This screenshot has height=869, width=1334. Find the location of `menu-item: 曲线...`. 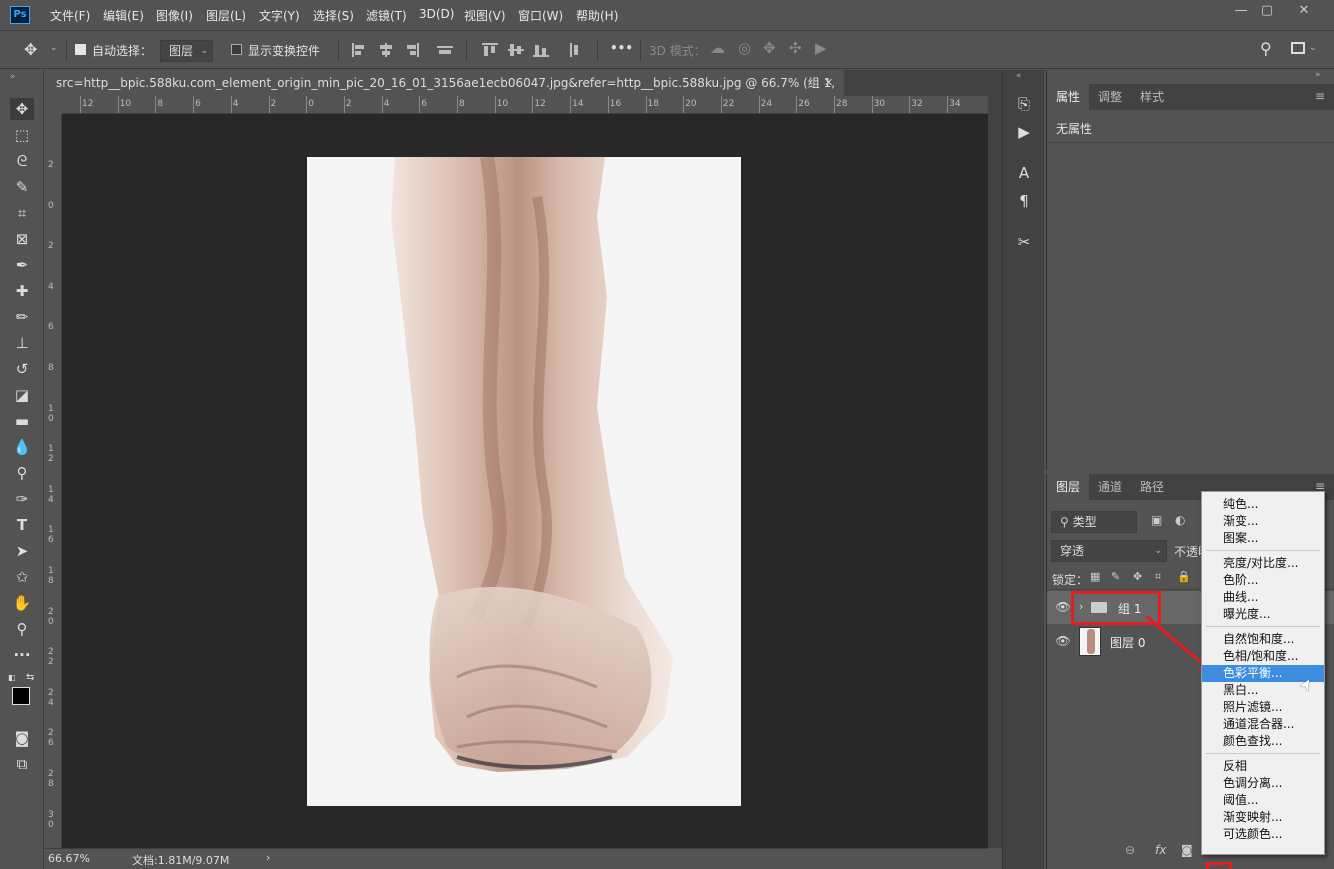

menu-item: 曲线... is located at coordinates (1263, 597).